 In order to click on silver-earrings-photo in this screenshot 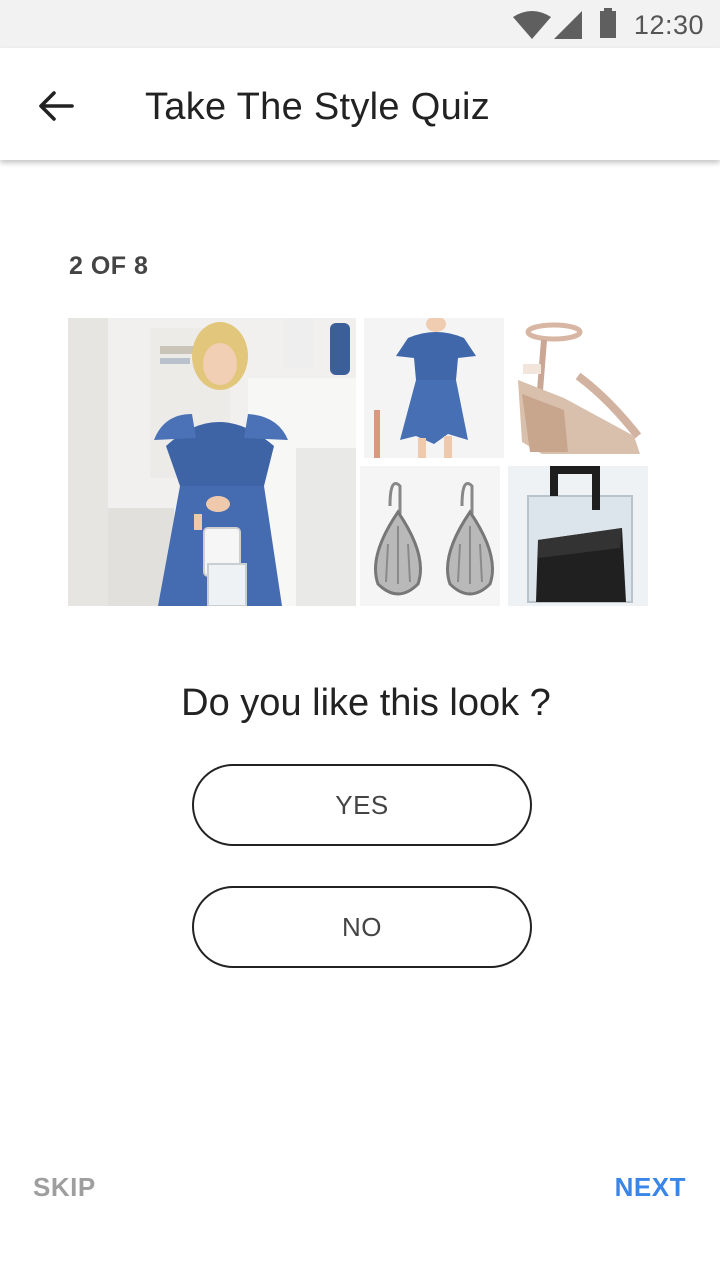, I will do `click(430, 536)`.